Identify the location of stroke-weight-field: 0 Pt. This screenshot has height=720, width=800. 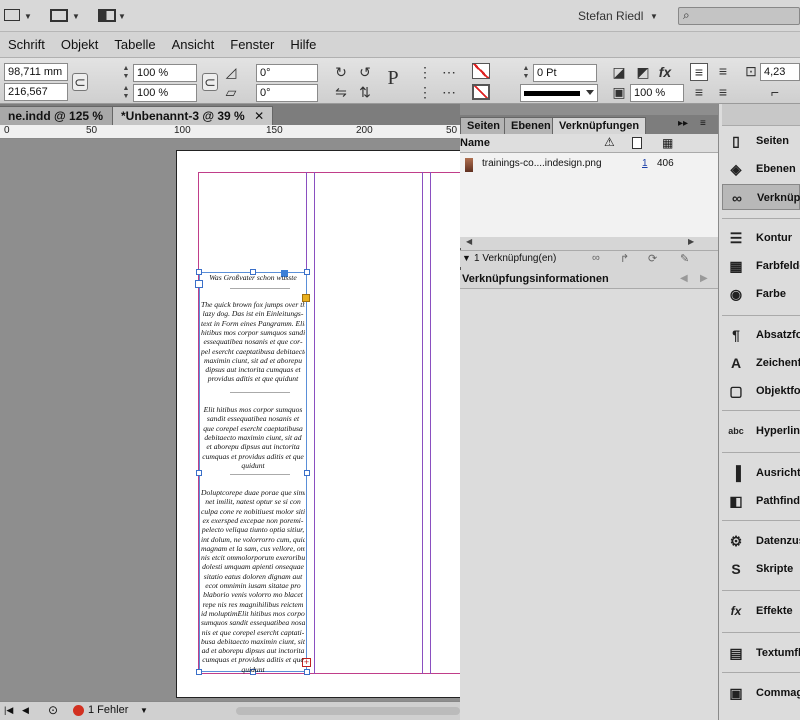
(565, 73).